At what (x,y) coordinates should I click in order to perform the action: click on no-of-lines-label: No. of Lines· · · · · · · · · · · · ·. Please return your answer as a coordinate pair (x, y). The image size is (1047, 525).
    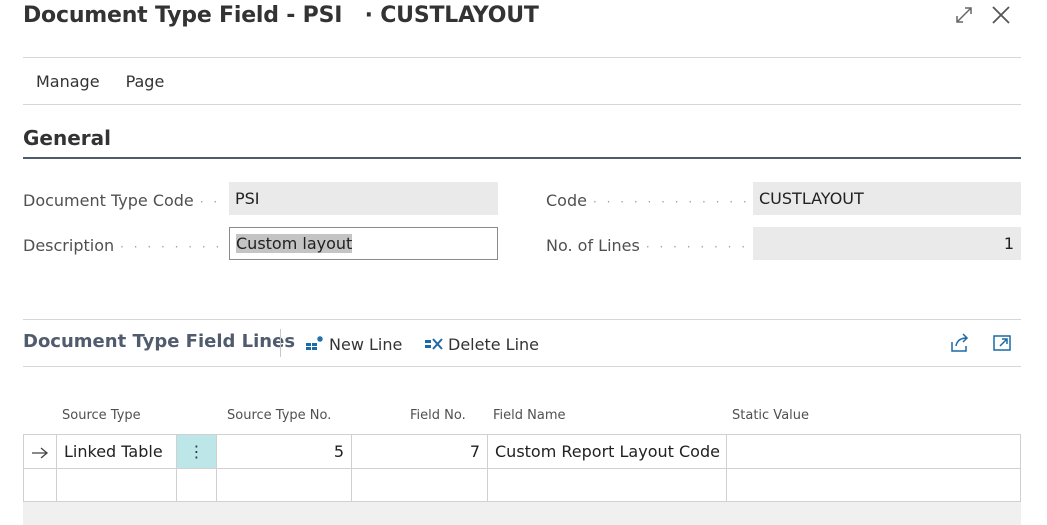
    Looking at the image, I should click on (646, 245).